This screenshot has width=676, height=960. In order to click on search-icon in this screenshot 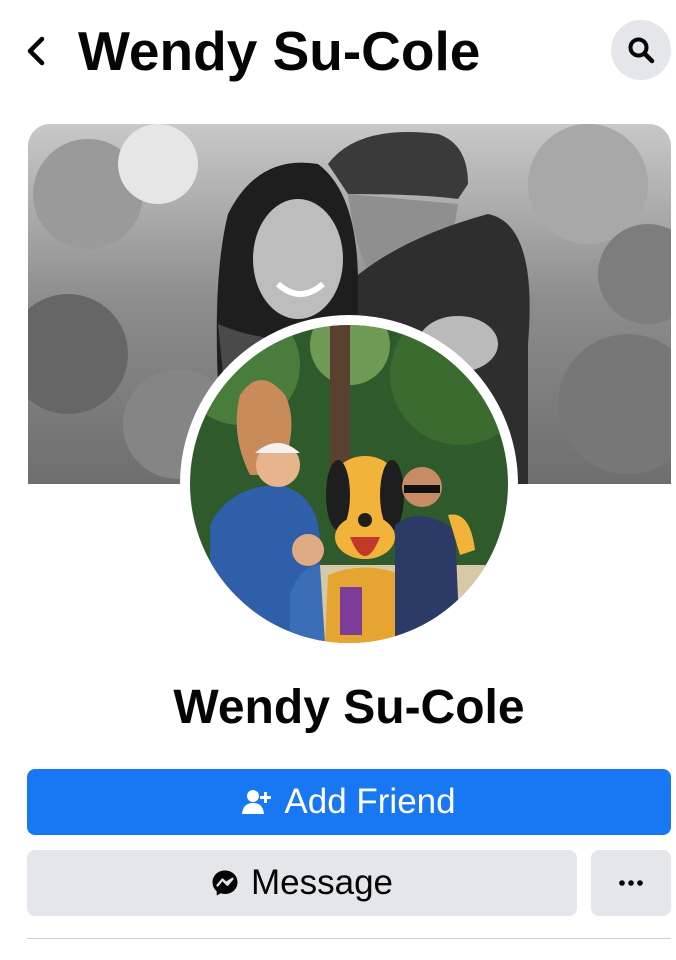, I will do `click(641, 50)`.